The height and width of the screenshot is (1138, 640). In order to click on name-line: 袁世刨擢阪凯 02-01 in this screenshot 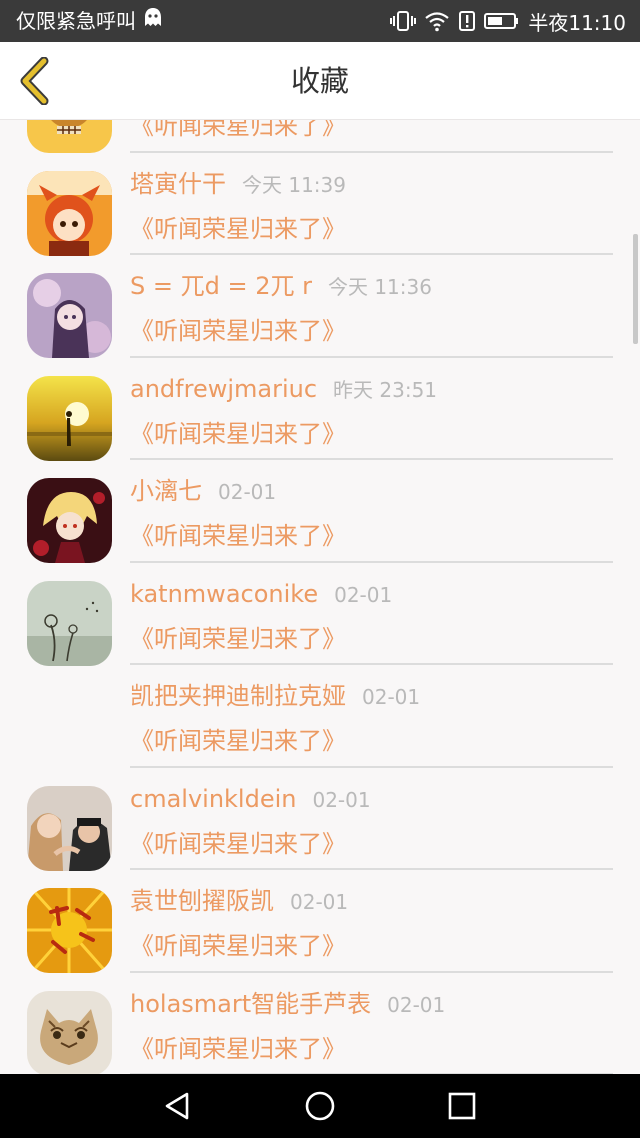, I will do `click(239, 901)`.